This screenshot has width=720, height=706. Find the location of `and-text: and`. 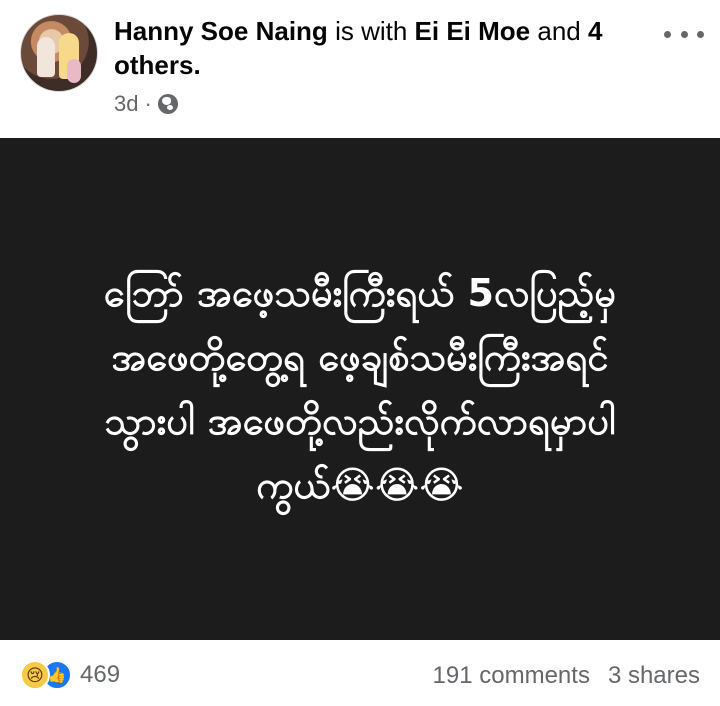

and-text: and is located at coordinates (559, 31).